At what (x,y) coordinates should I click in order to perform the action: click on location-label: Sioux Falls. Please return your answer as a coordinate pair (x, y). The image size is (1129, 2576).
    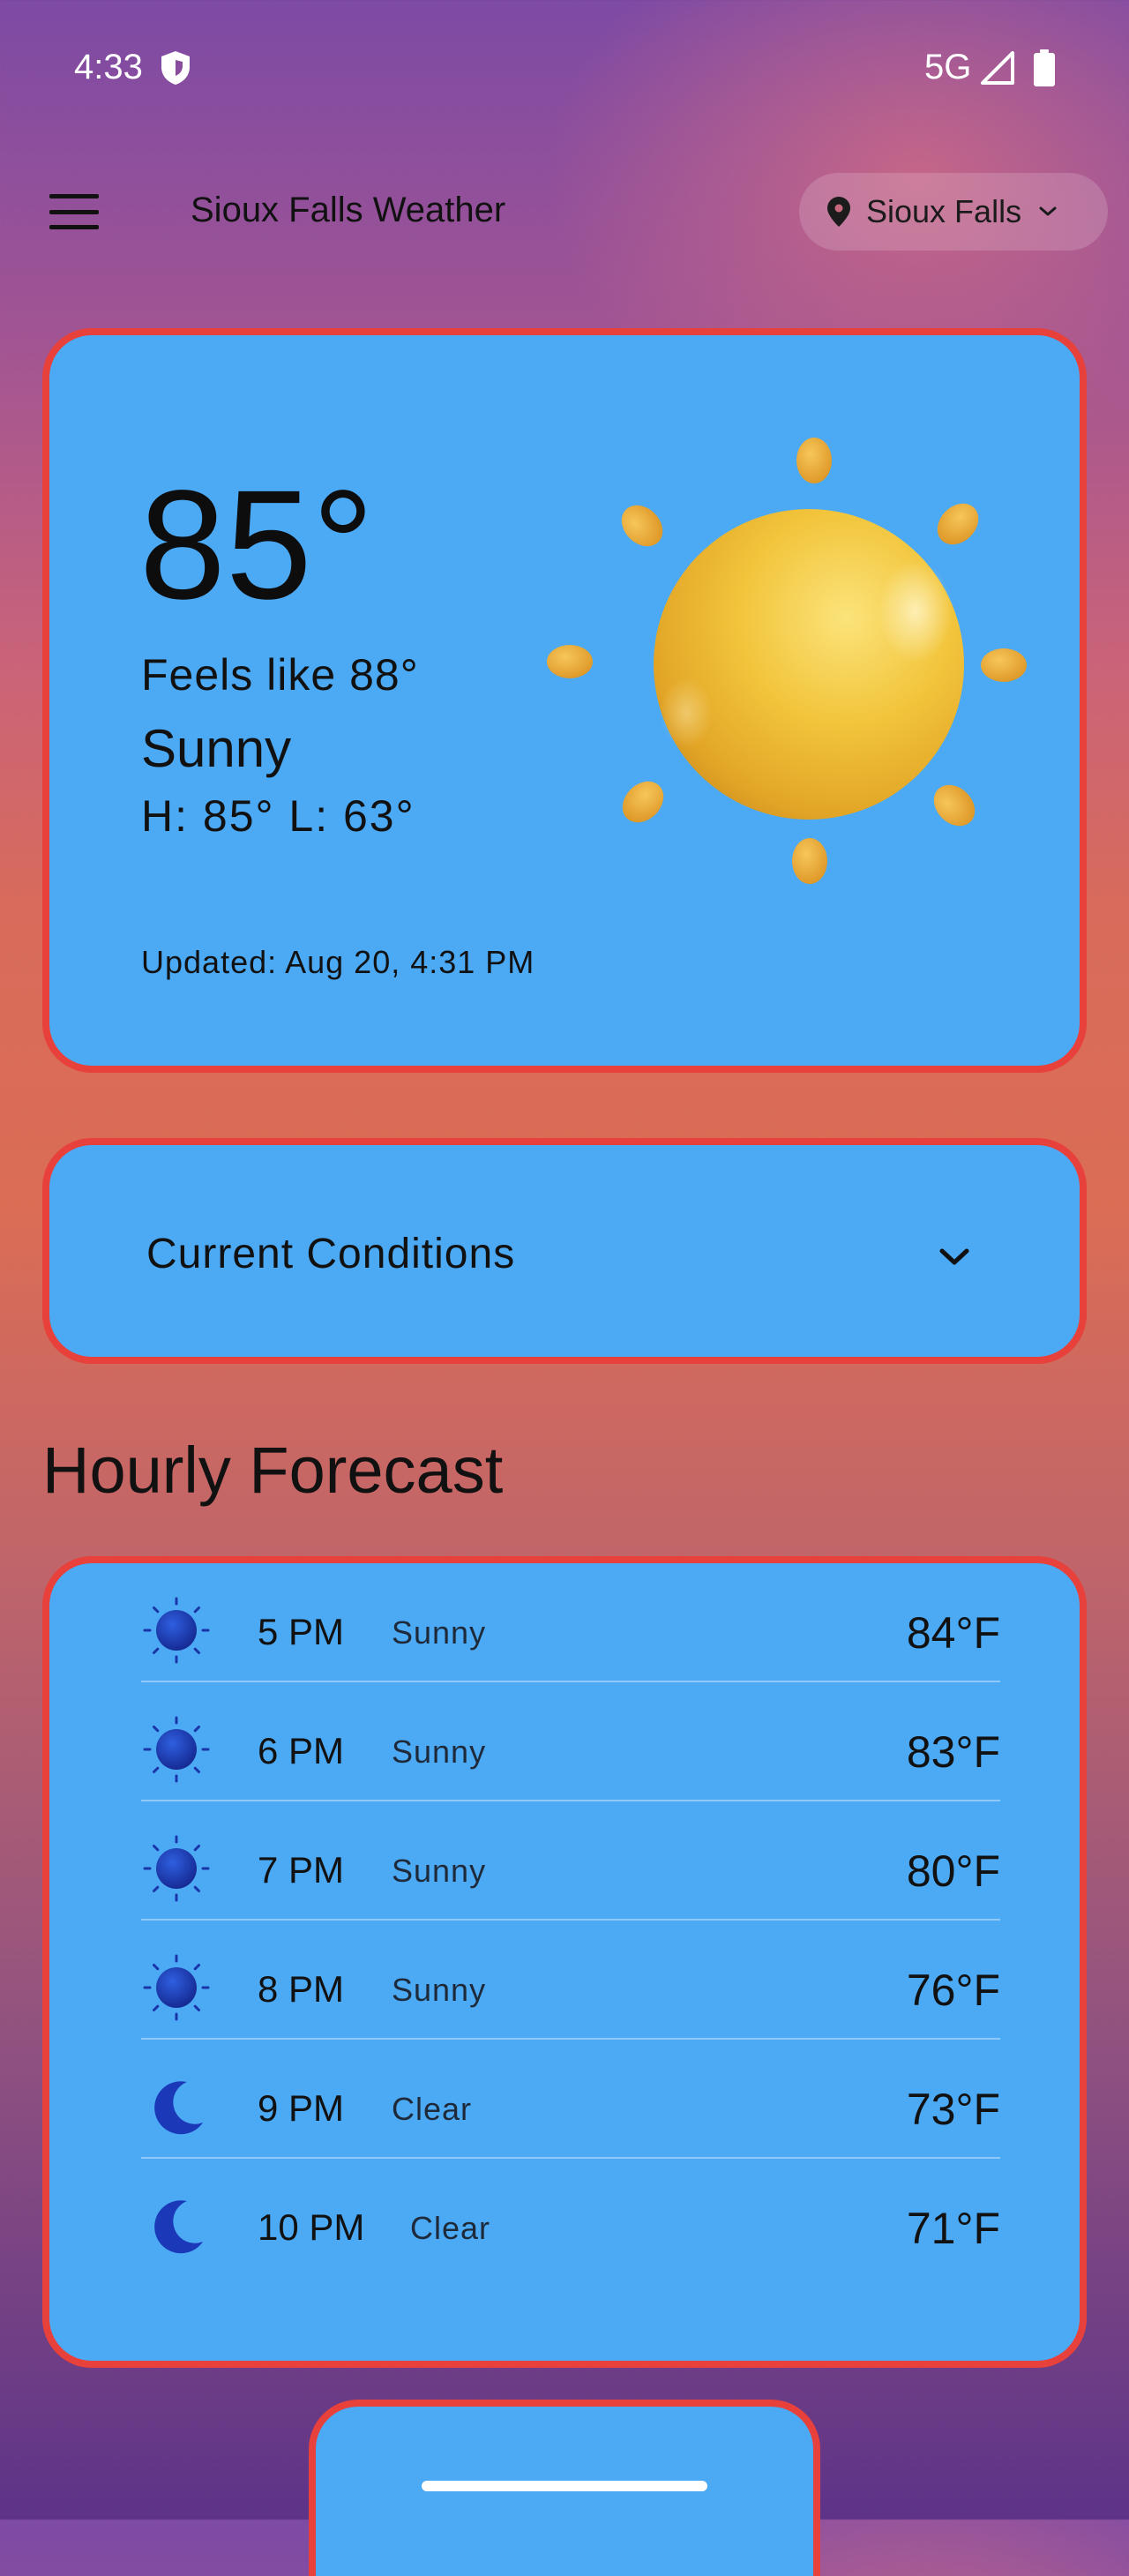
    Looking at the image, I should click on (944, 211).